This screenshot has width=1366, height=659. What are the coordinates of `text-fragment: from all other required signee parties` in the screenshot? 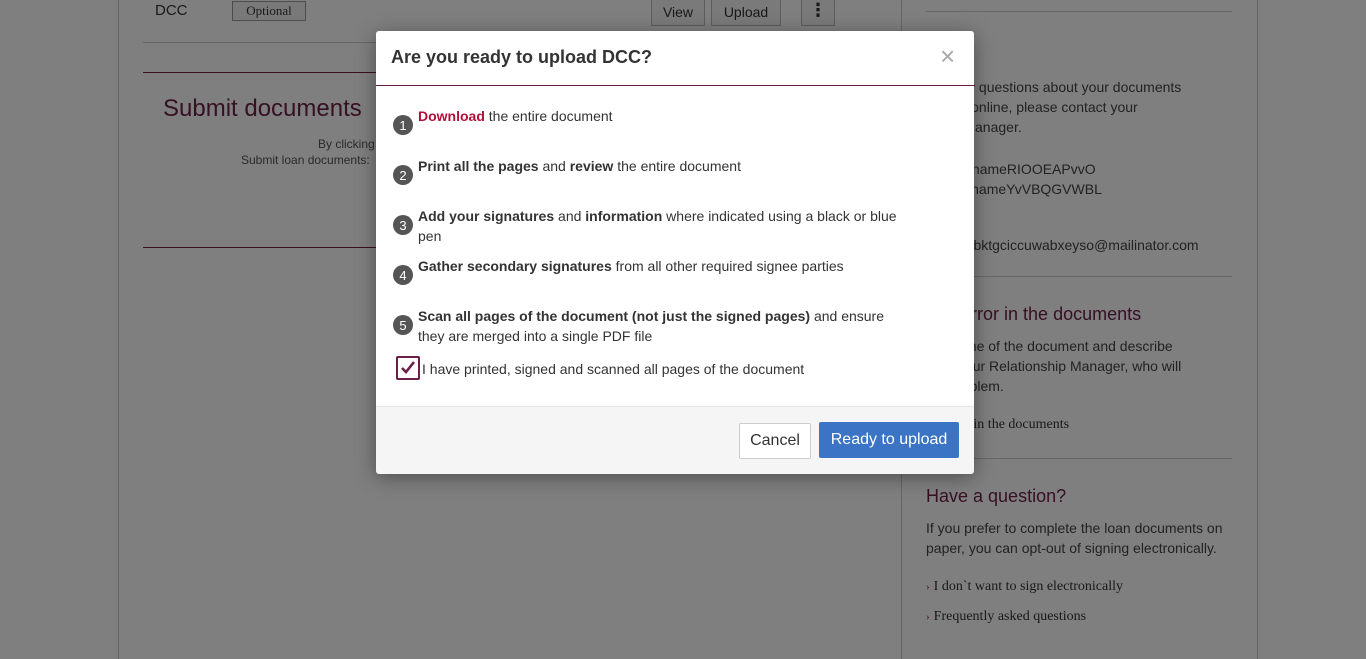 It's located at (727, 266).